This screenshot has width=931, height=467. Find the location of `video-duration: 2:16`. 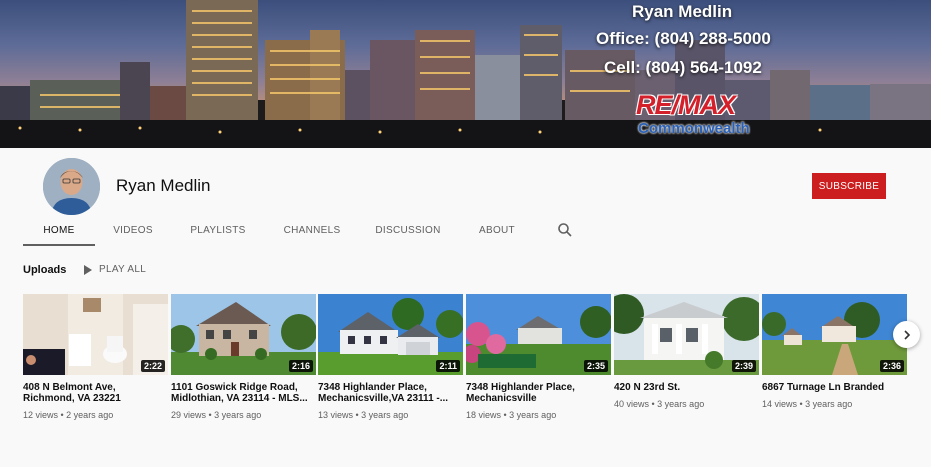

video-duration: 2:16 is located at coordinates (300, 366).